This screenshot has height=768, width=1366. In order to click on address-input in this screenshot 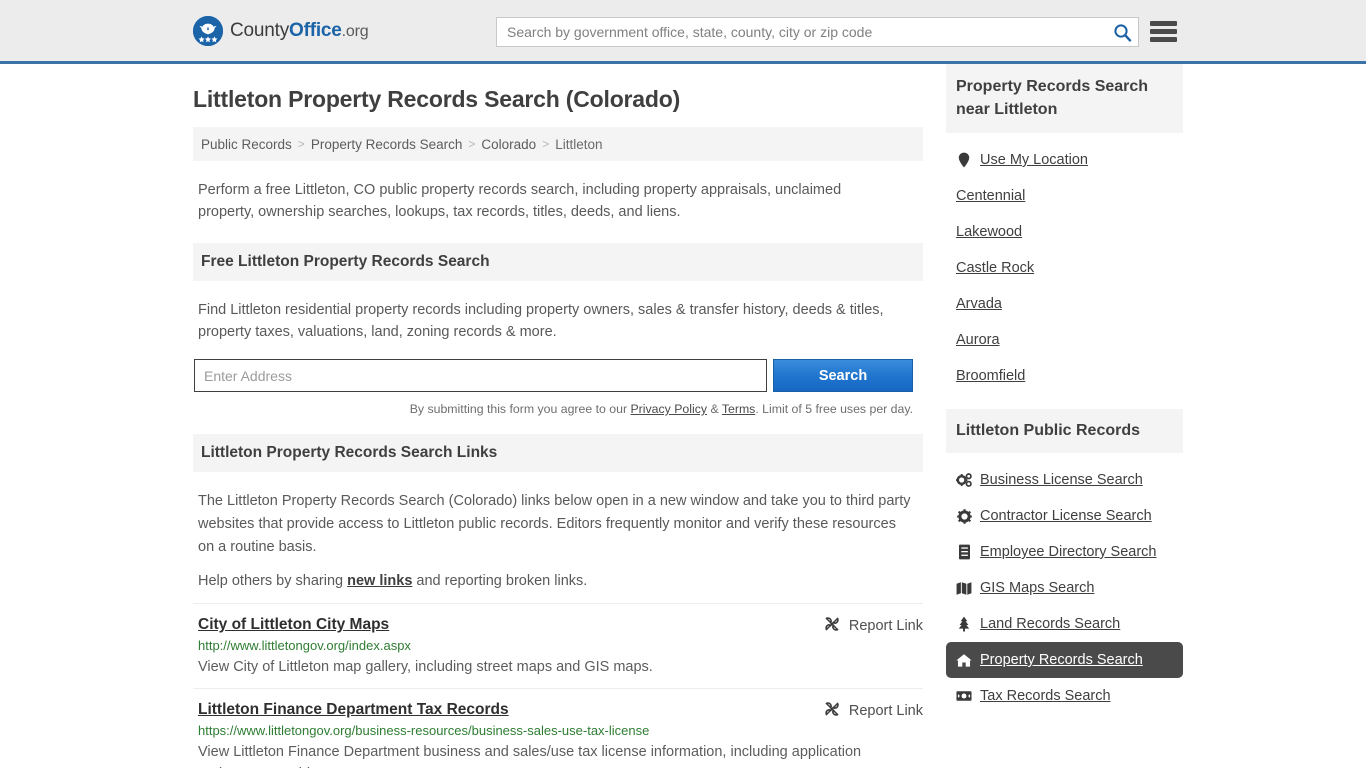, I will do `click(480, 375)`.